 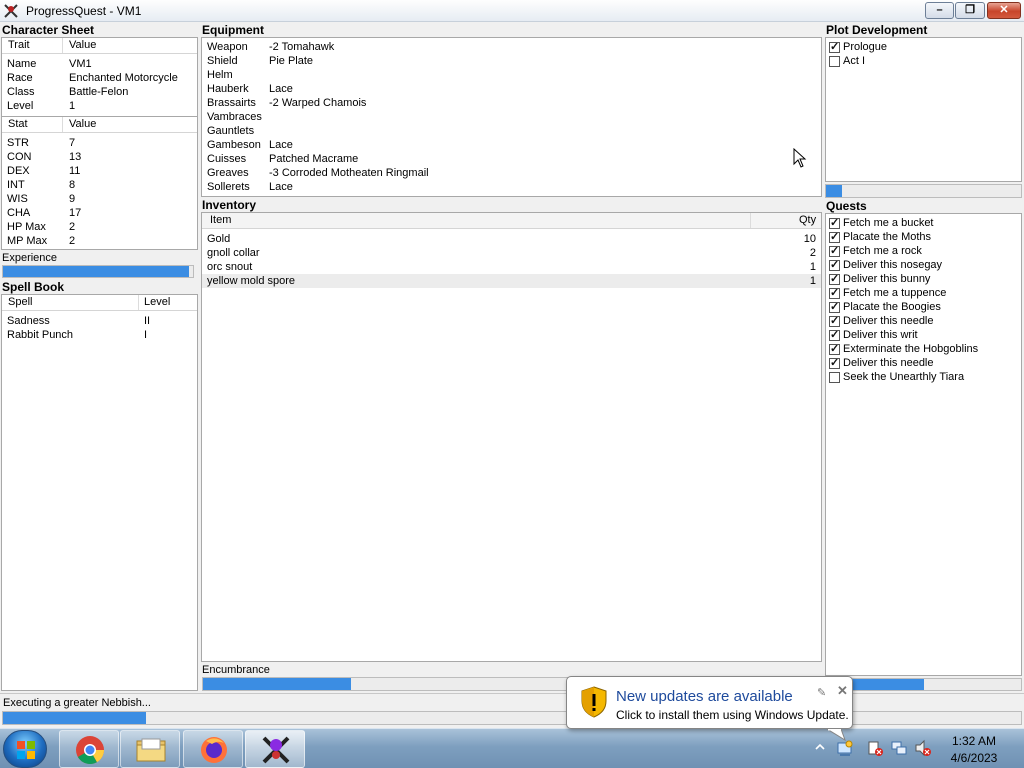 I want to click on equipment-row: Helm, so click(x=511, y=75).